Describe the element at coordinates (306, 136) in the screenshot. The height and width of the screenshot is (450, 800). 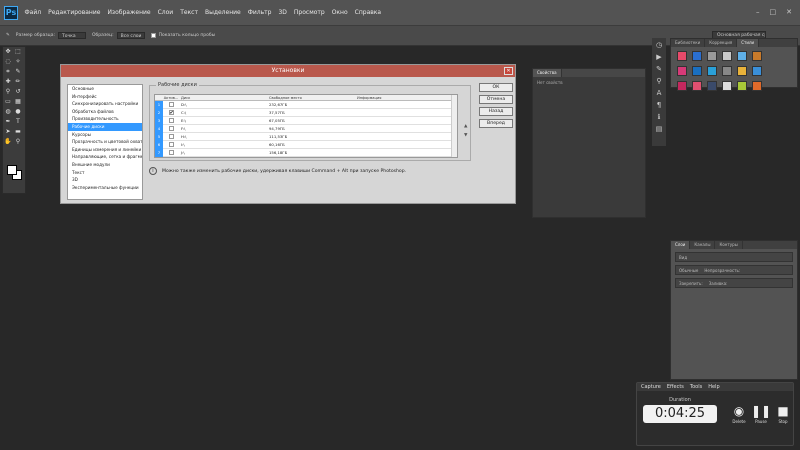
I see `table-row: 5 H:\ 111,53ГБ` at that location.